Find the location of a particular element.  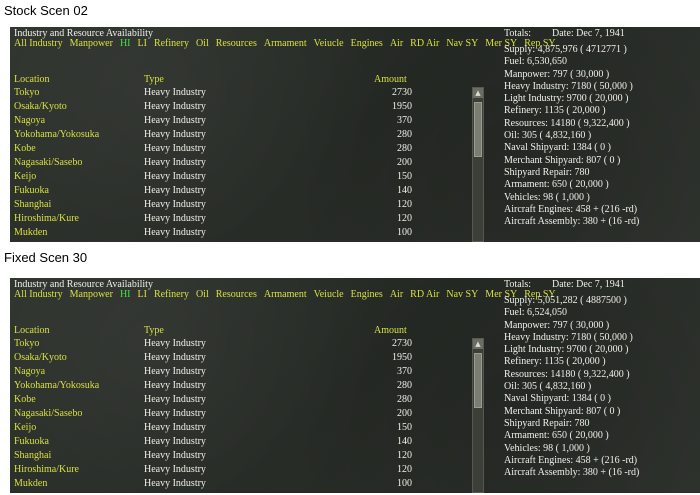

totals-line: Aircraft Assembly: 380 + (16 -rd) is located at coordinates (572, 222).